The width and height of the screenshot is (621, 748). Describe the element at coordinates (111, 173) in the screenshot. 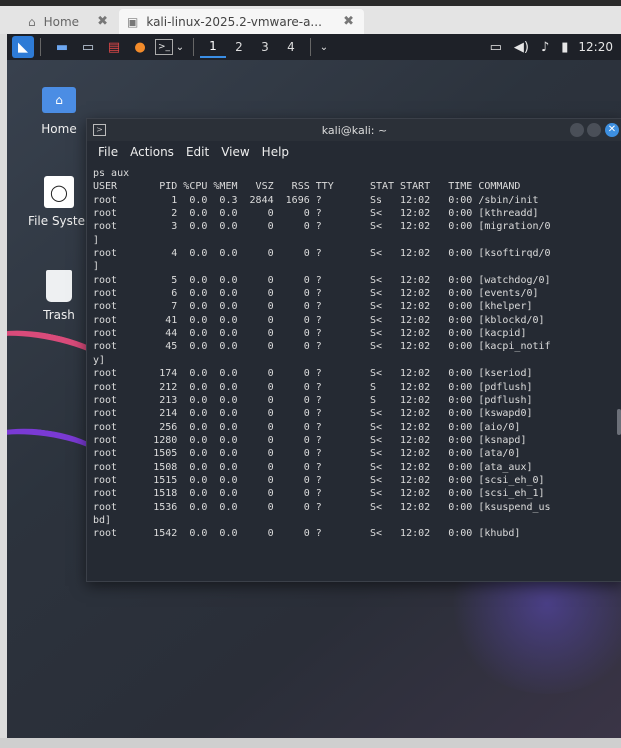

I see `terminal-line: ps aux` at that location.